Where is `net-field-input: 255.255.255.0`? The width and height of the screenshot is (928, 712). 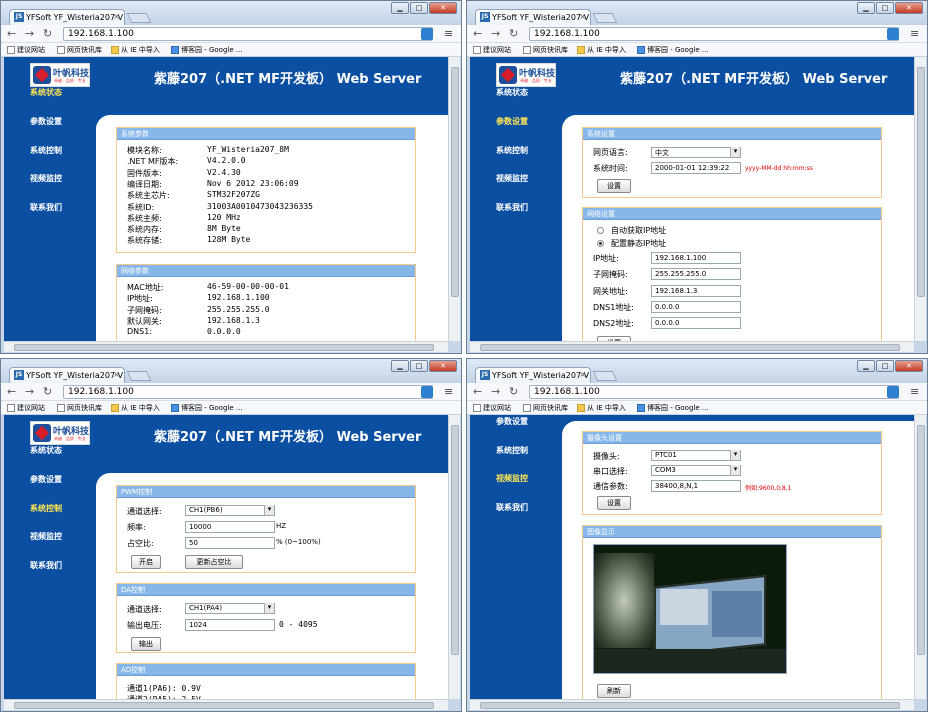
net-field-input: 255.255.255.0 is located at coordinates (696, 274).